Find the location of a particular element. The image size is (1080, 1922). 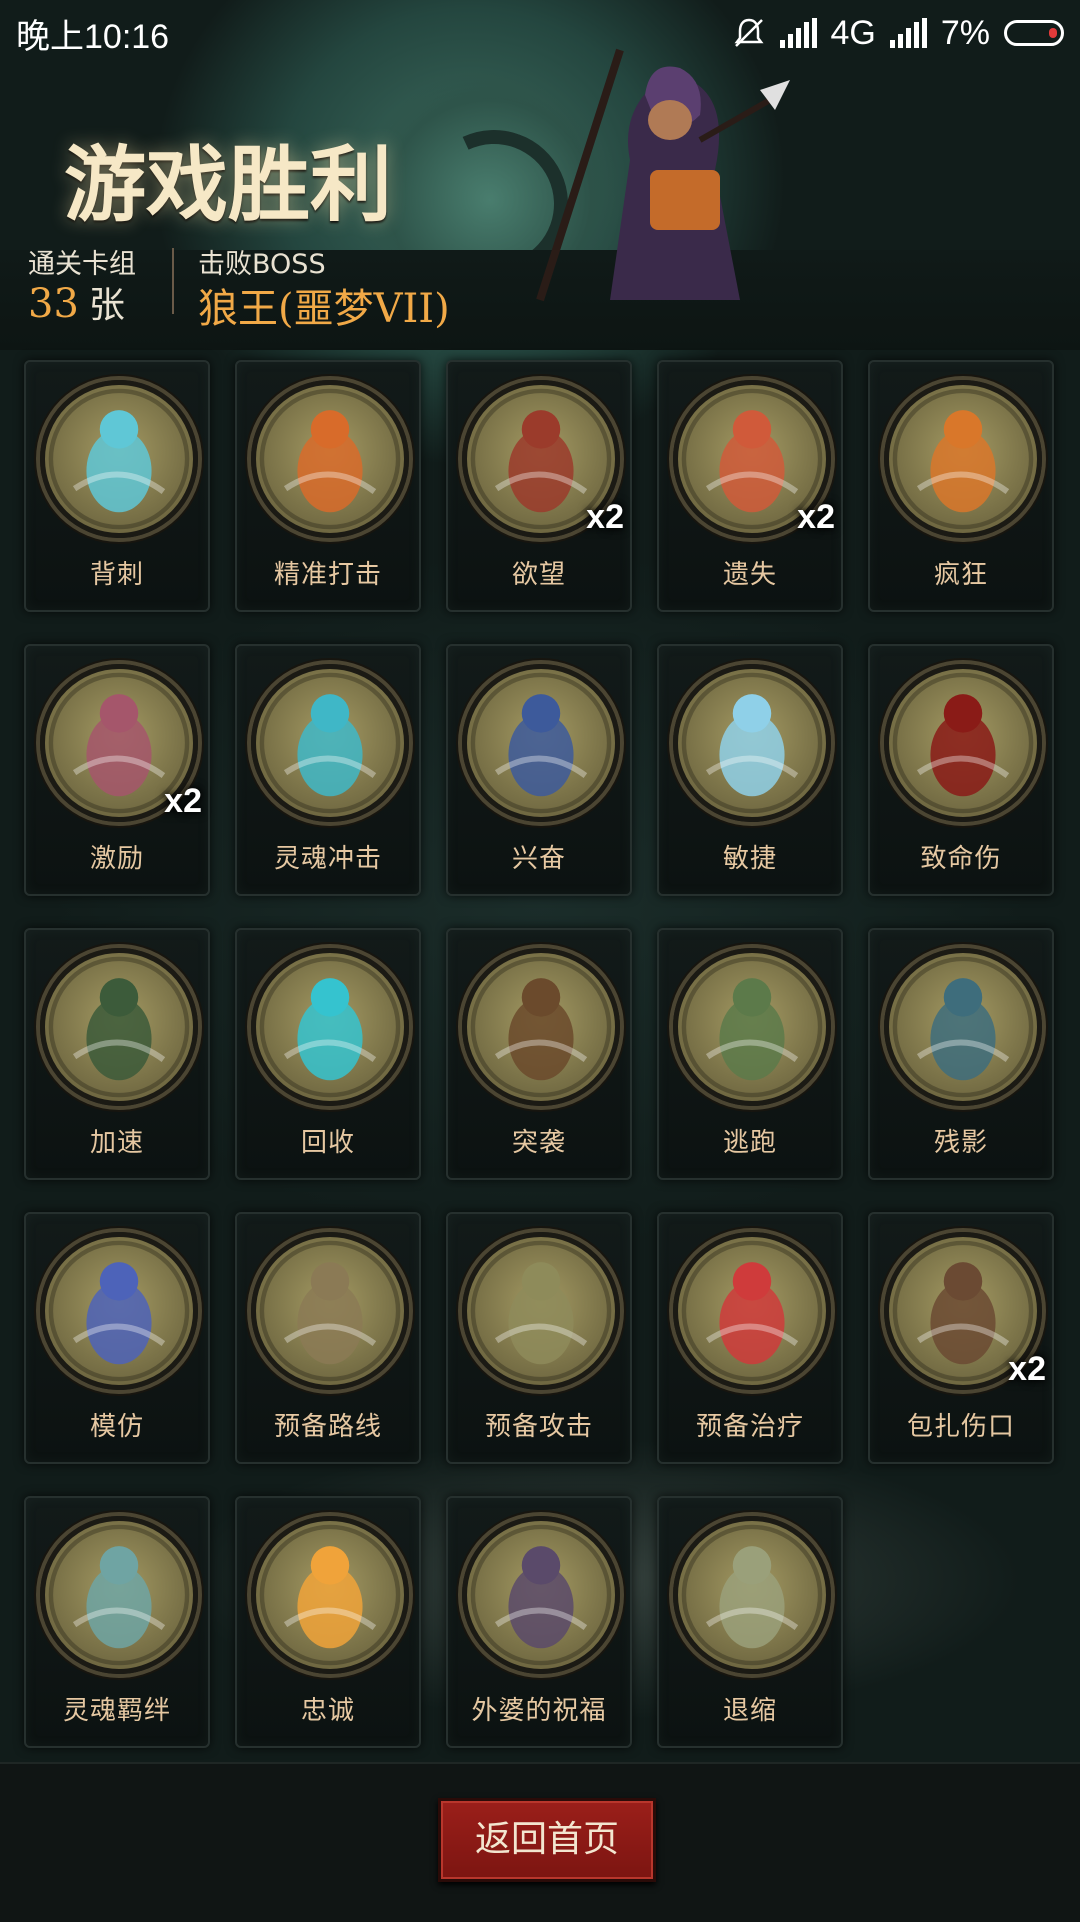

card-label: 突袭 is located at coordinates (538, 1143).